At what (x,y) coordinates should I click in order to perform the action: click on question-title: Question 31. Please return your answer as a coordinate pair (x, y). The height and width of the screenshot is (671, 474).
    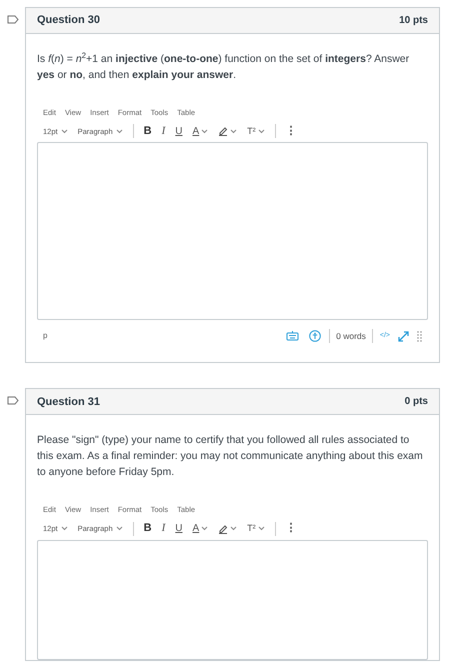
    Looking at the image, I should click on (68, 402).